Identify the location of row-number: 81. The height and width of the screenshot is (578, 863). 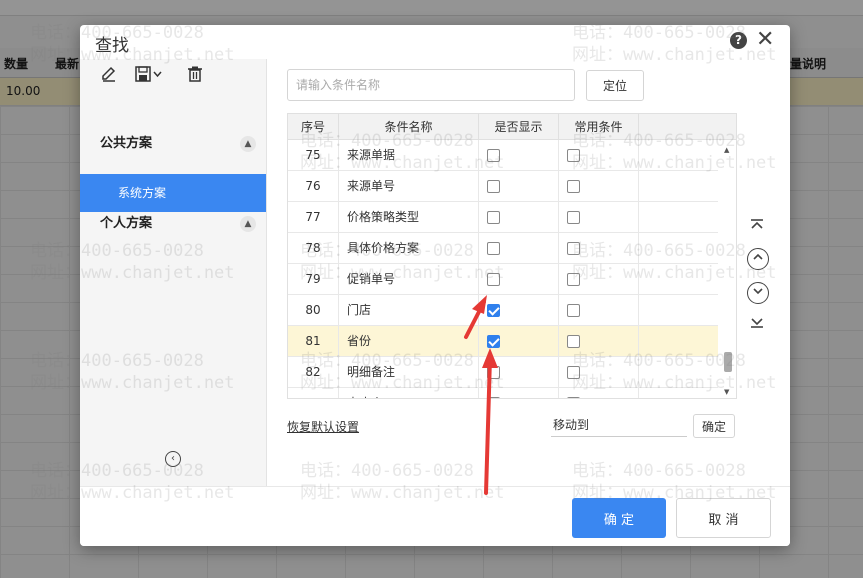
(313, 341).